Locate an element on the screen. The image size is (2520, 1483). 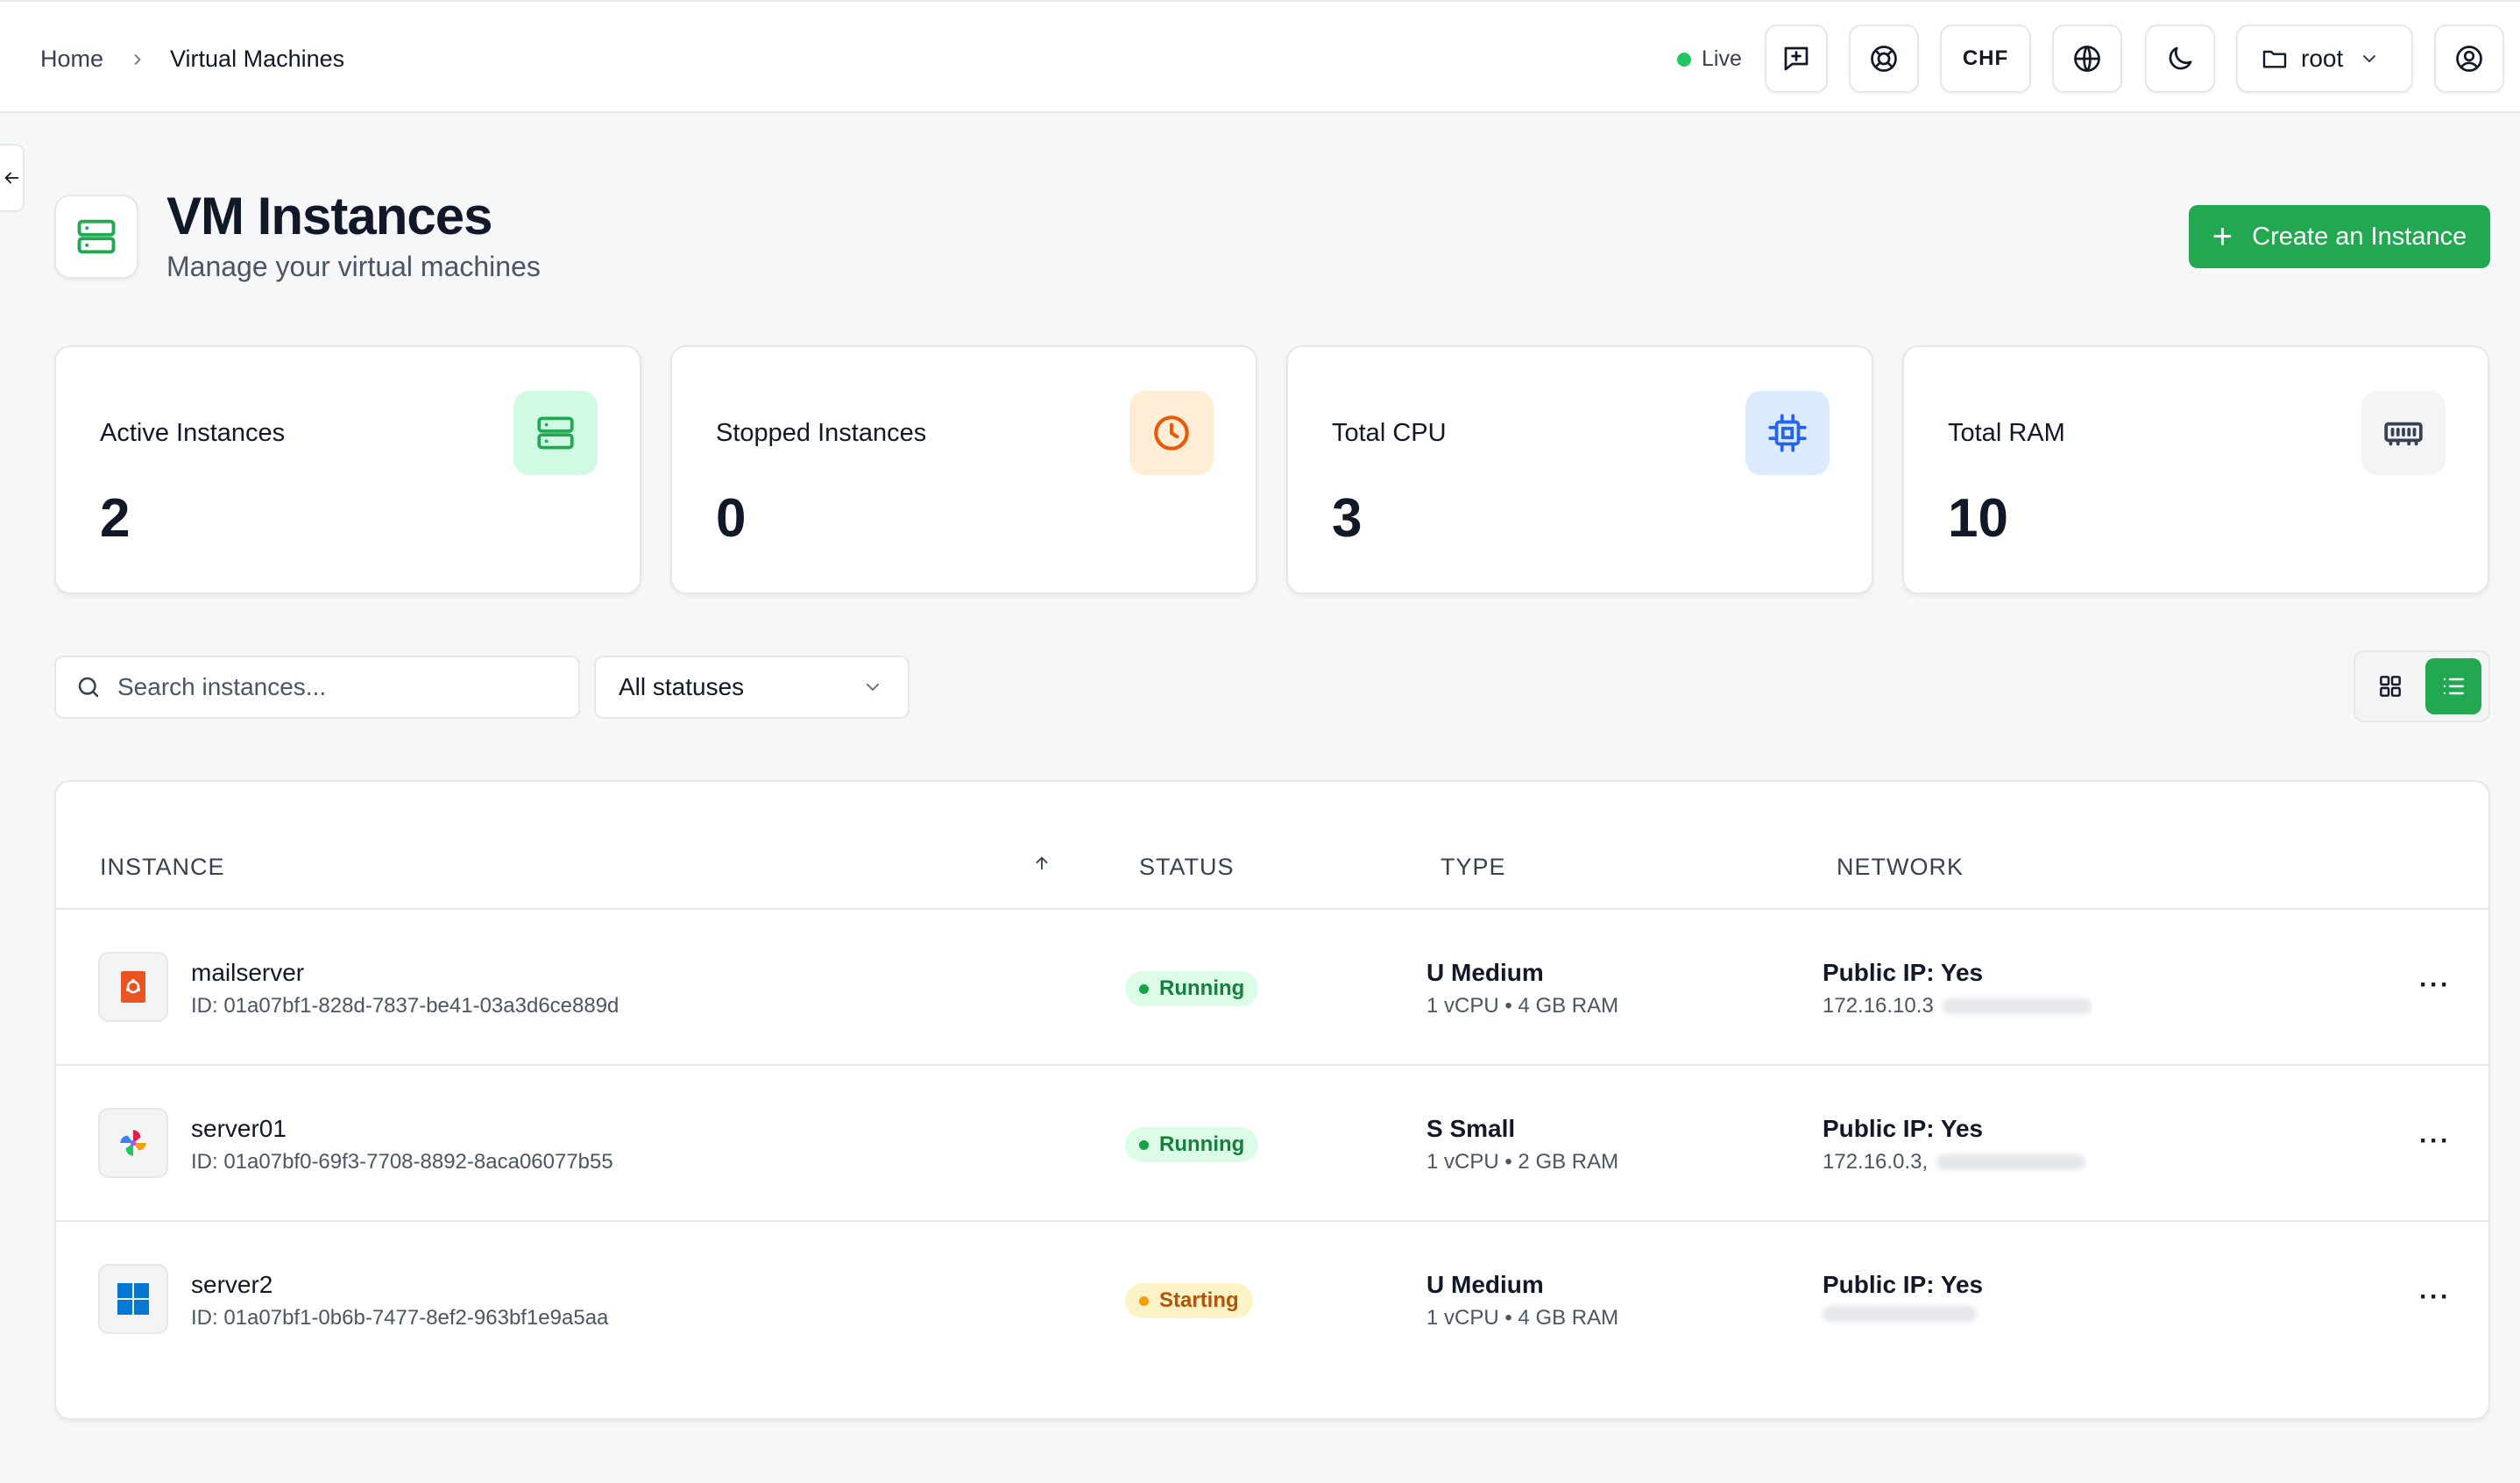
page-subtitle: Manage your virtual machines is located at coordinates (353, 266).